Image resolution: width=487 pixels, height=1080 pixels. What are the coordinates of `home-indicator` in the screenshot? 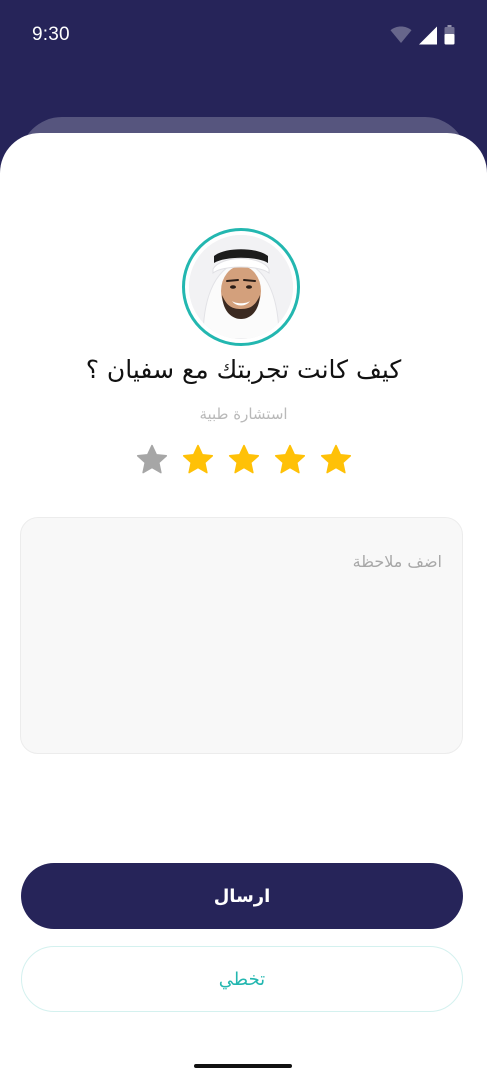 It's located at (243, 1066).